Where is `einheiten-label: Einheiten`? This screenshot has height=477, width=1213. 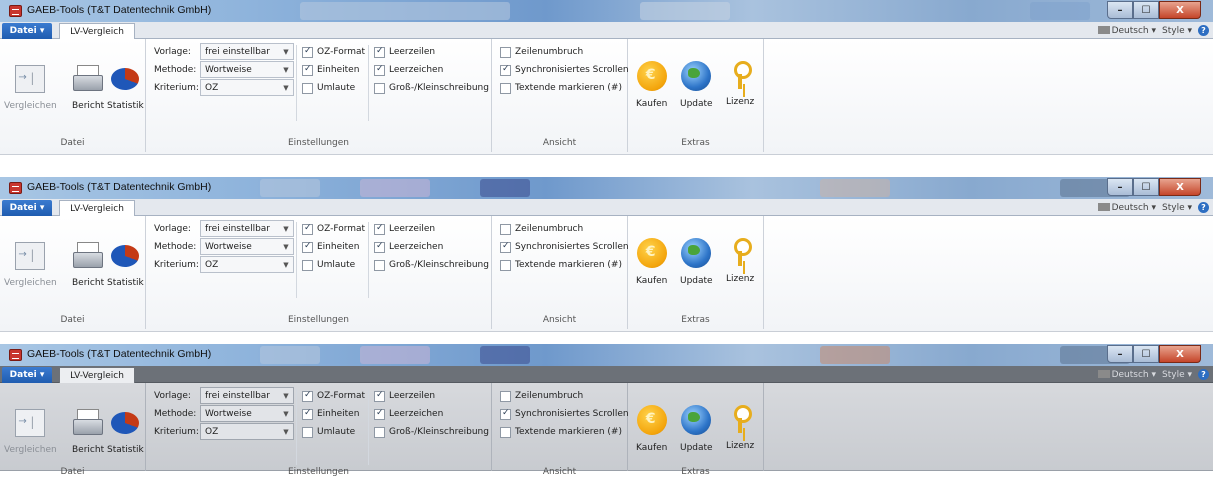
einheiten-label: Einheiten is located at coordinates (338, 247).